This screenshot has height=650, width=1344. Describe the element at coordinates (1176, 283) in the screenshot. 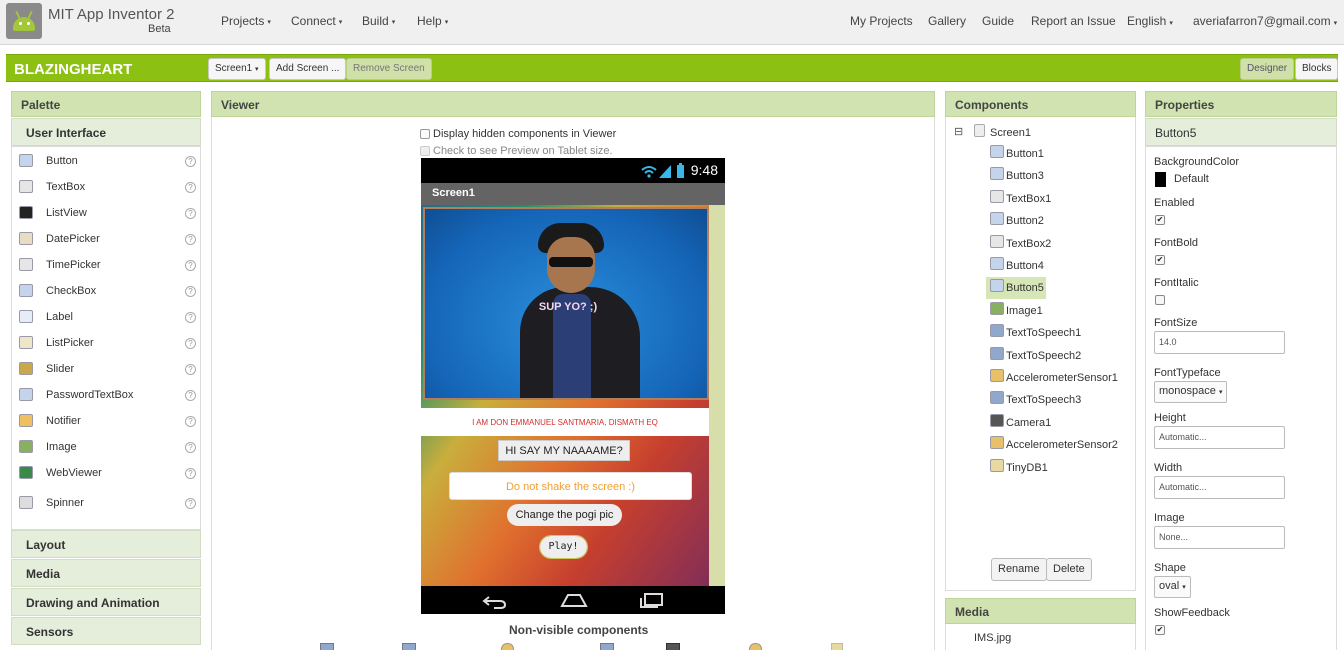

I see `prop-fontitalic-label: FontItalic` at that location.